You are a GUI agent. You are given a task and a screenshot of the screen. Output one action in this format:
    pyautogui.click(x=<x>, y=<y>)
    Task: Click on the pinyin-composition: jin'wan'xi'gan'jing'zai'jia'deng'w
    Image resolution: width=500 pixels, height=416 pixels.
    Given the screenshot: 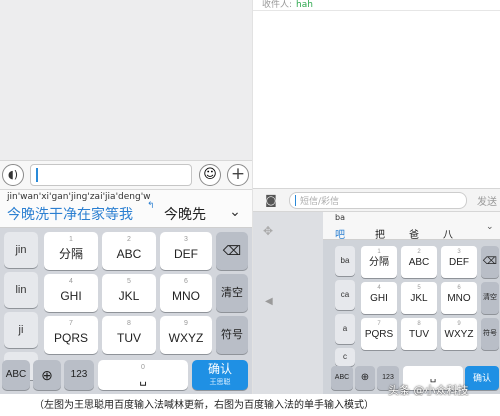 What is the action you would take?
    pyautogui.click(x=79, y=197)
    